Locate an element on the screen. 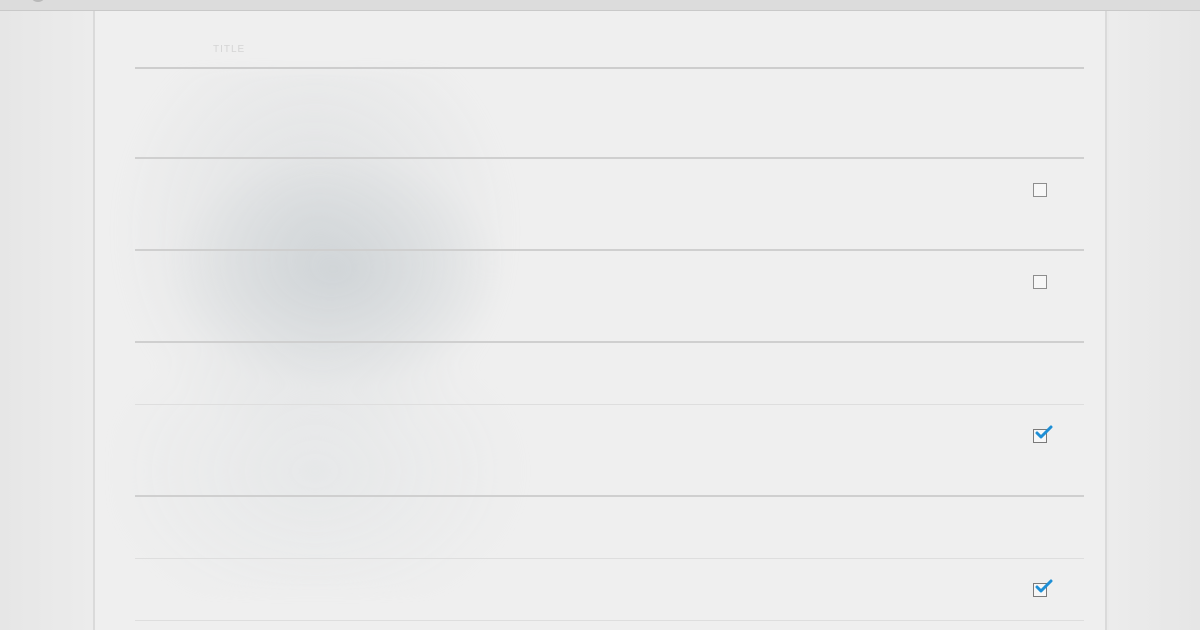  row-3-checkbox is located at coordinates (1040, 282).